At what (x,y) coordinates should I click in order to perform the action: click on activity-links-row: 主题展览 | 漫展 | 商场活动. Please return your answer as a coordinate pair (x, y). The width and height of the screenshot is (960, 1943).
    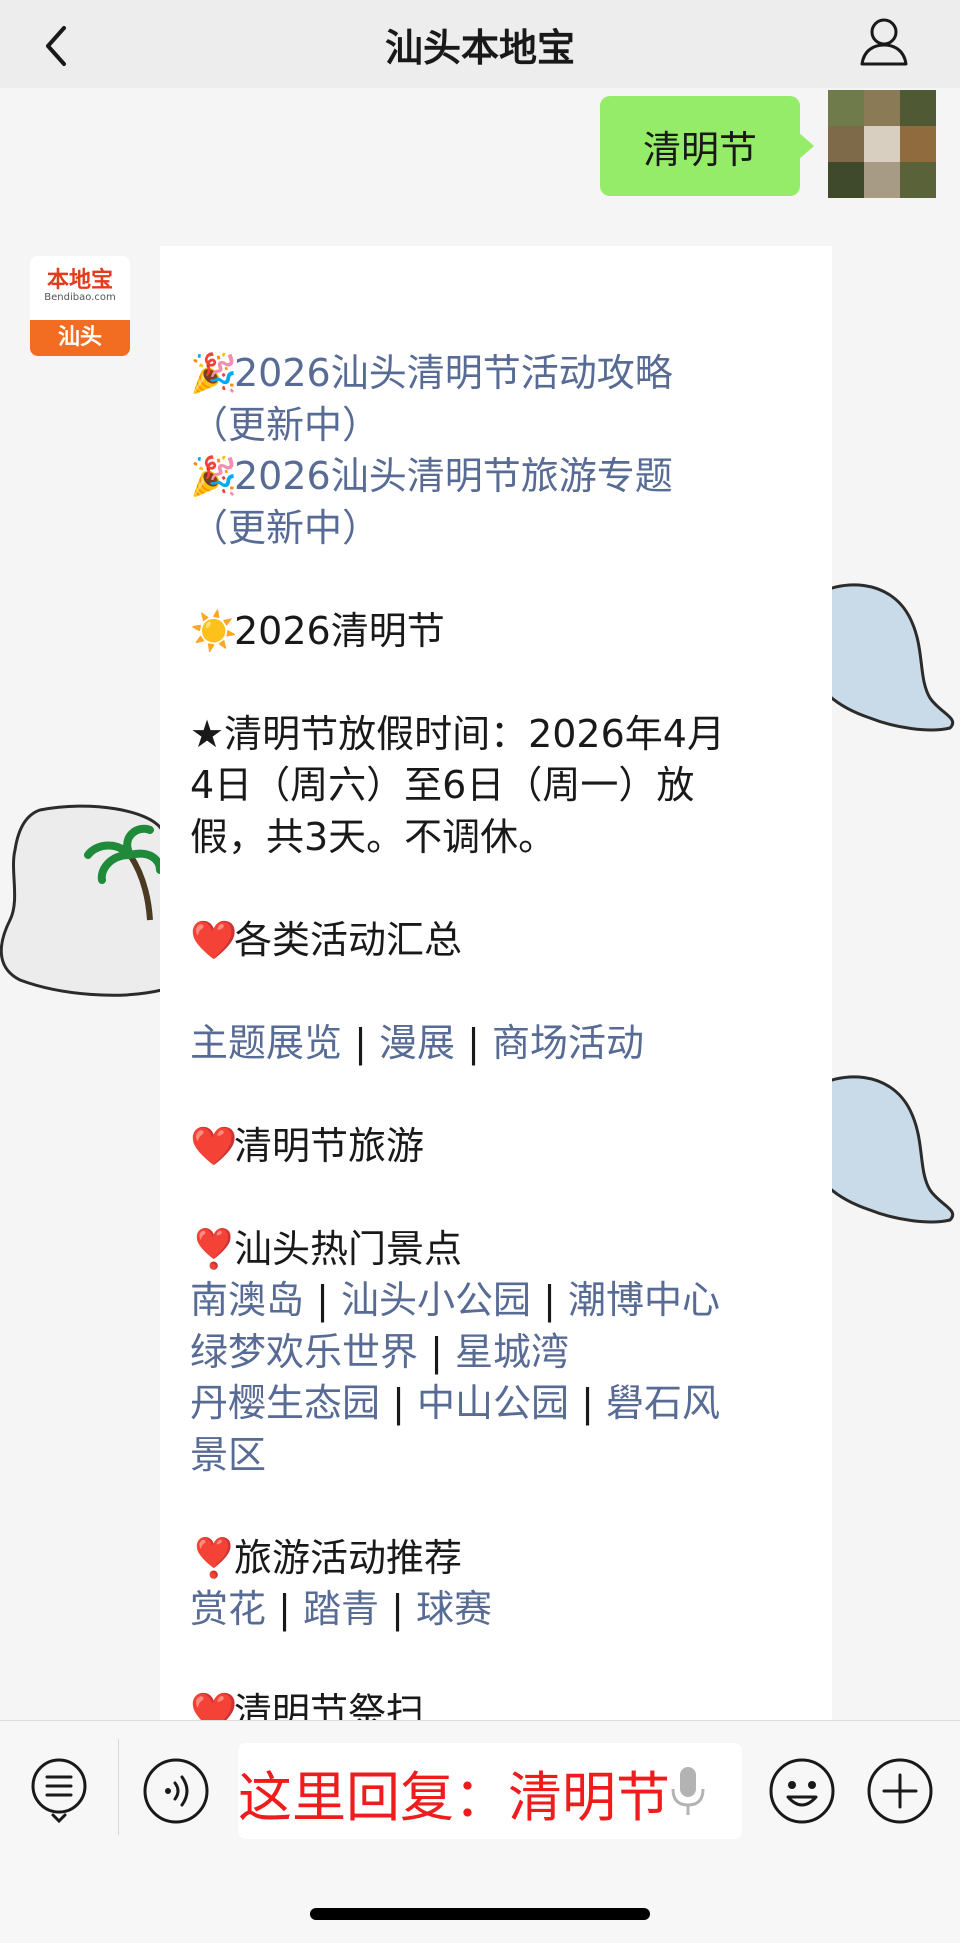
    Looking at the image, I should click on (417, 1042).